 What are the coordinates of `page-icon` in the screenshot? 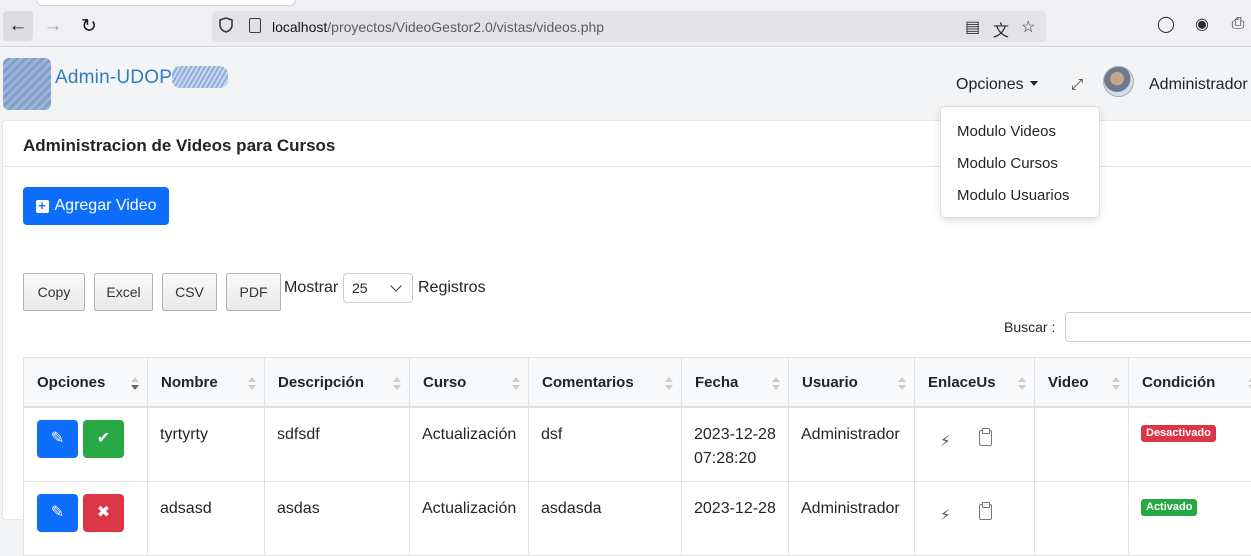 It's located at (255, 25).